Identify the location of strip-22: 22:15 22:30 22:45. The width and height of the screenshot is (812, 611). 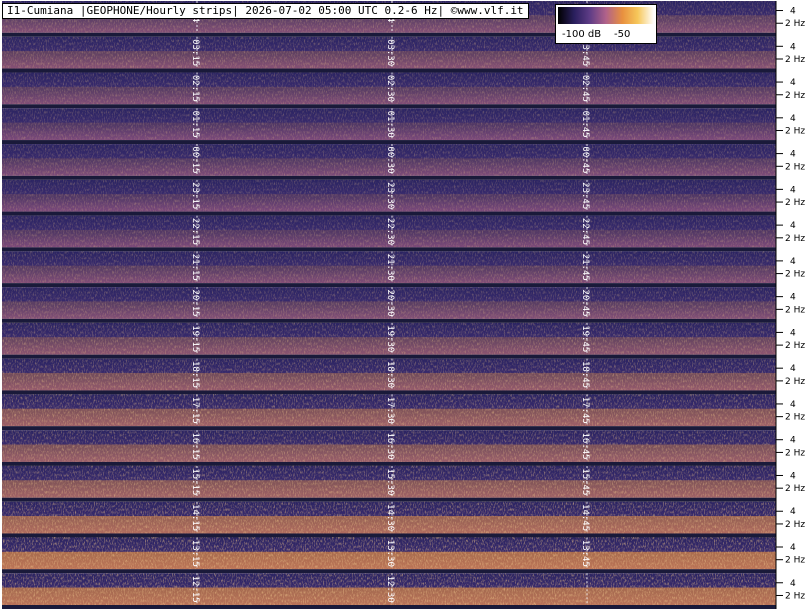
(389, 233).